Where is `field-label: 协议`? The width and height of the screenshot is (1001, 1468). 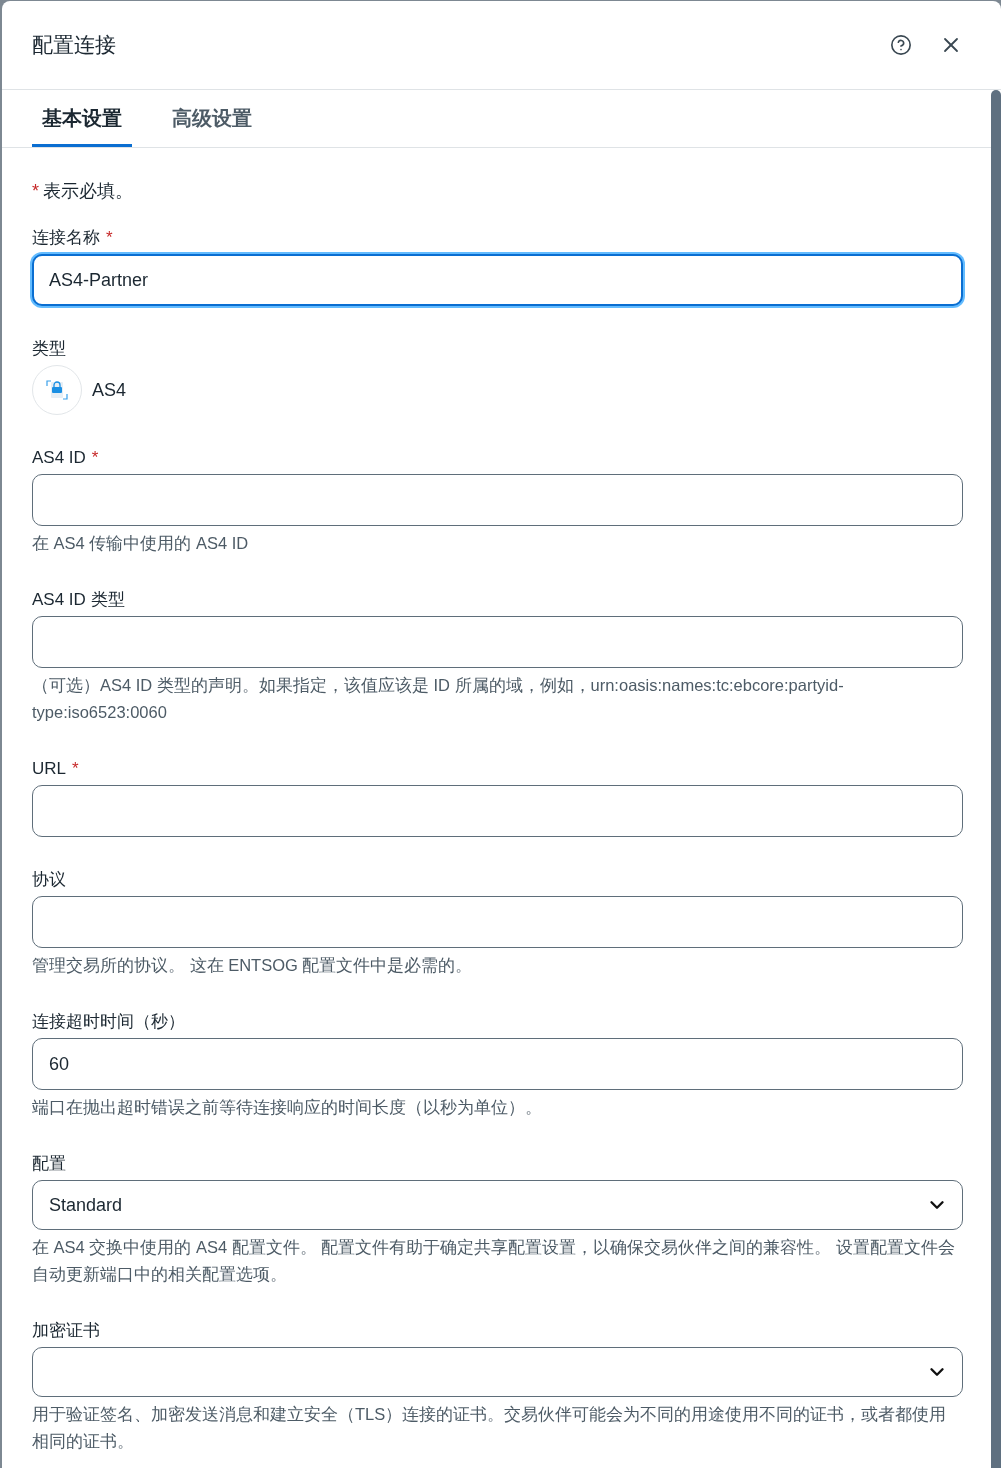
field-label: 协议 is located at coordinates (49, 880).